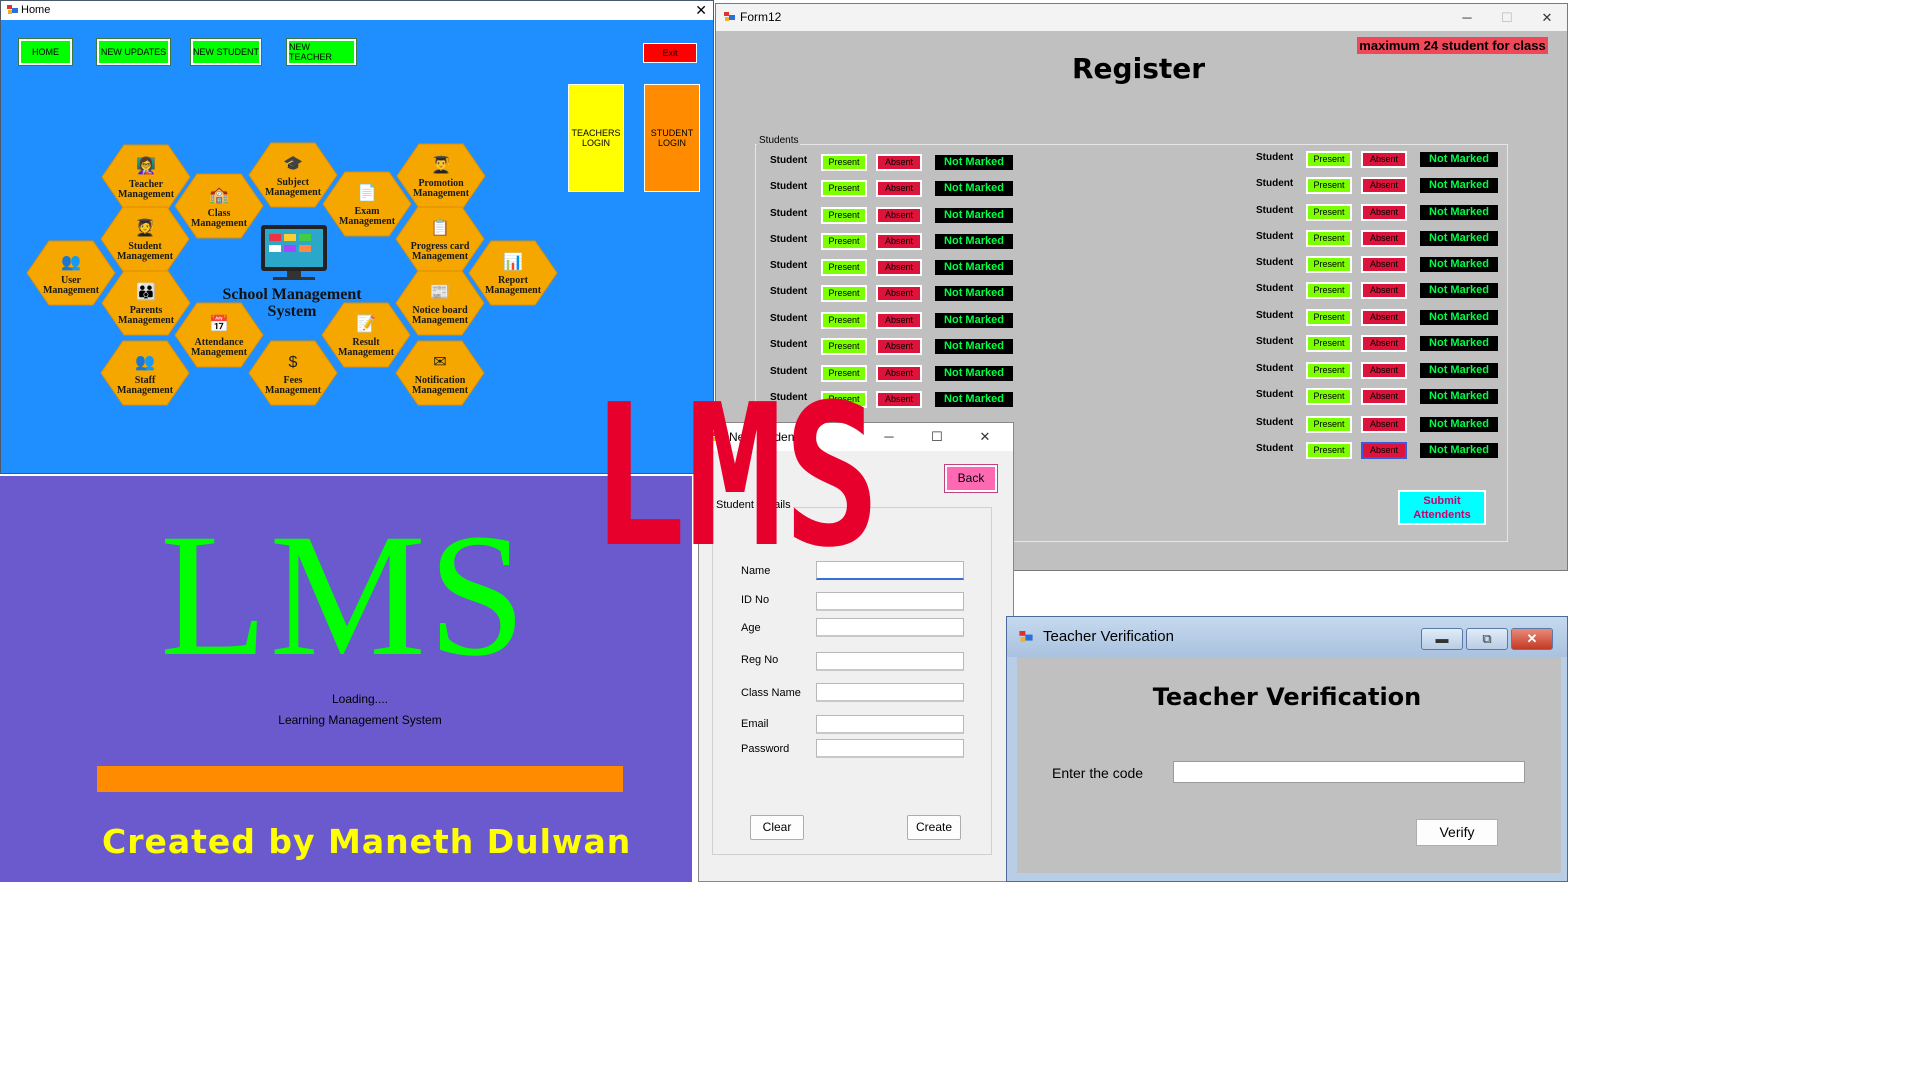 The height and width of the screenshot is (1080, 1920). What do you see at coordinates (735, 466) in the screenshot?
I see `lms-overlay-logo: LMS` at bounding box center [735, 466].